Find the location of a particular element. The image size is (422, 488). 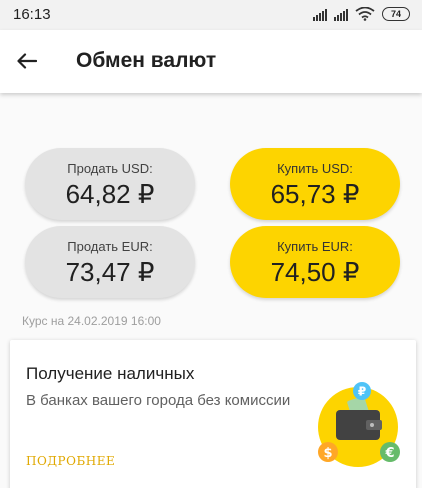

buy-eur-label: Купить EUR: is located at coordinates (315, 246).